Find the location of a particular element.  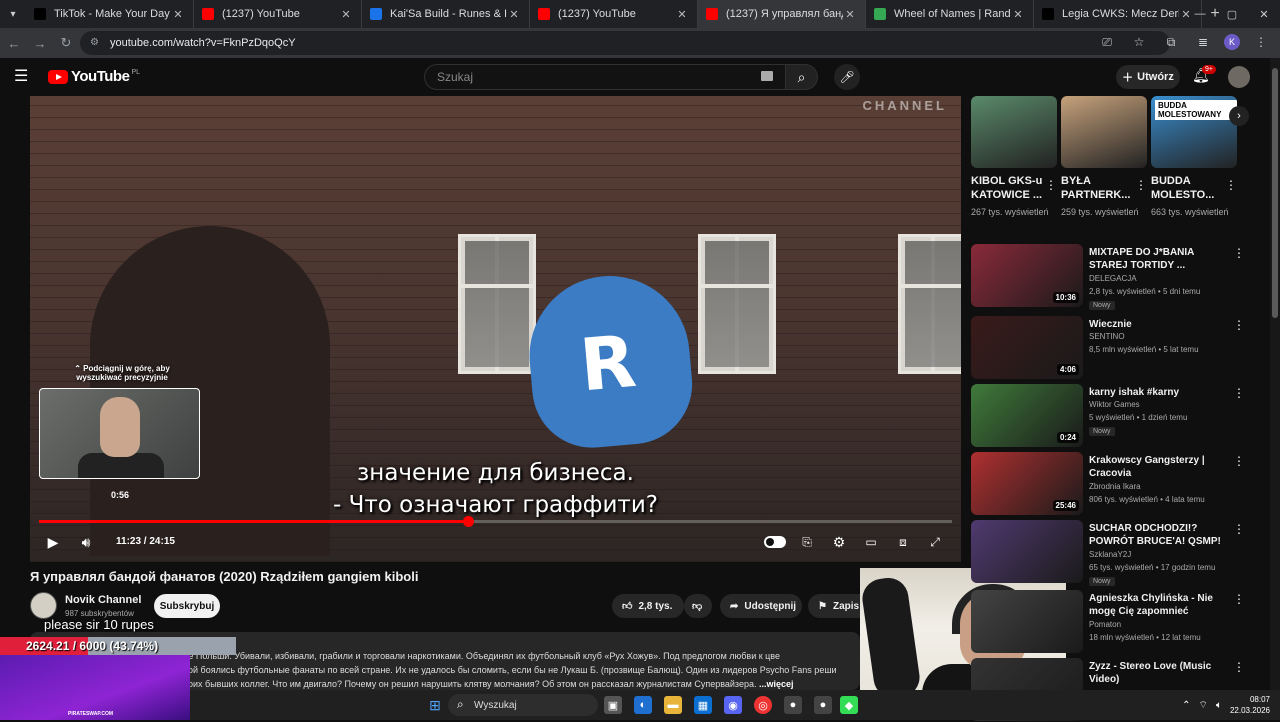

file-explorer-icon: ▬ is located at coordinates (673, 705).